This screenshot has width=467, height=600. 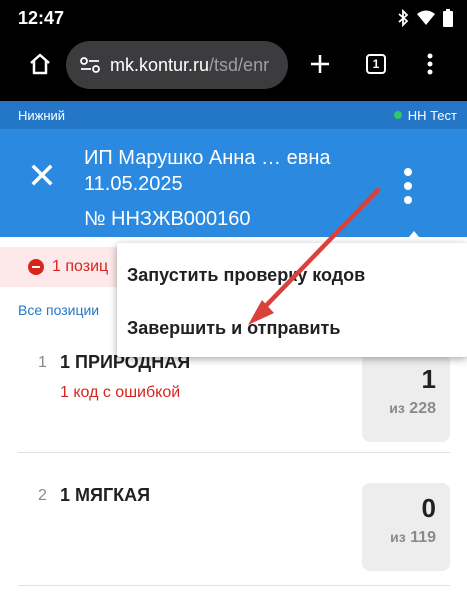 I want to click on menu-item-finish-and-send: Завершить и отправить, so click(x=233, y=328).